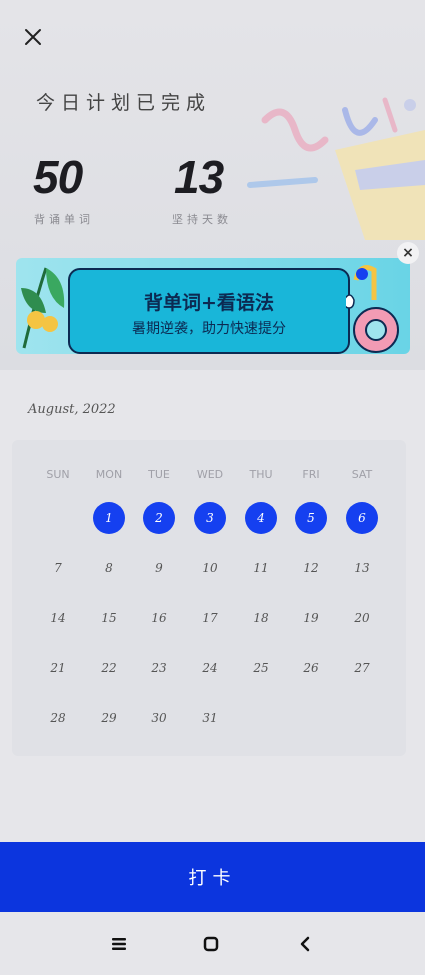 The width and height of the screenshot is (425, 975). I want to click on calendar-day-number: 26, so click(311, 668).